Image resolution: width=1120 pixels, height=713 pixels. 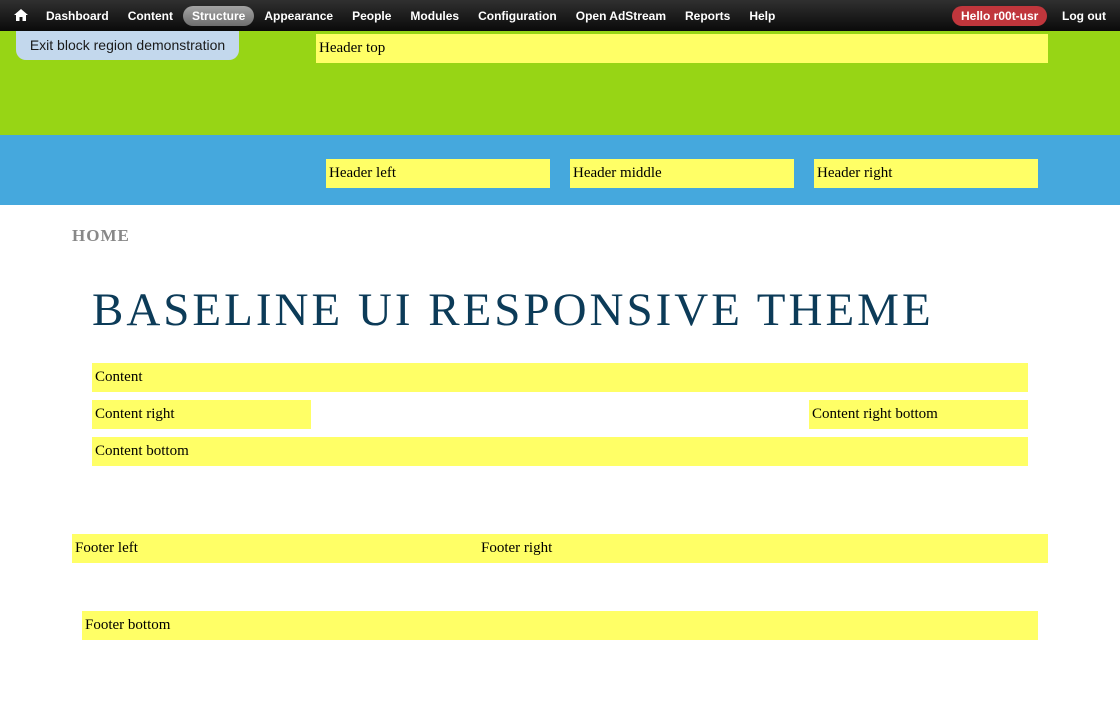 I want to click on region-header-middle: Header middle, so click(x=682, y=173).